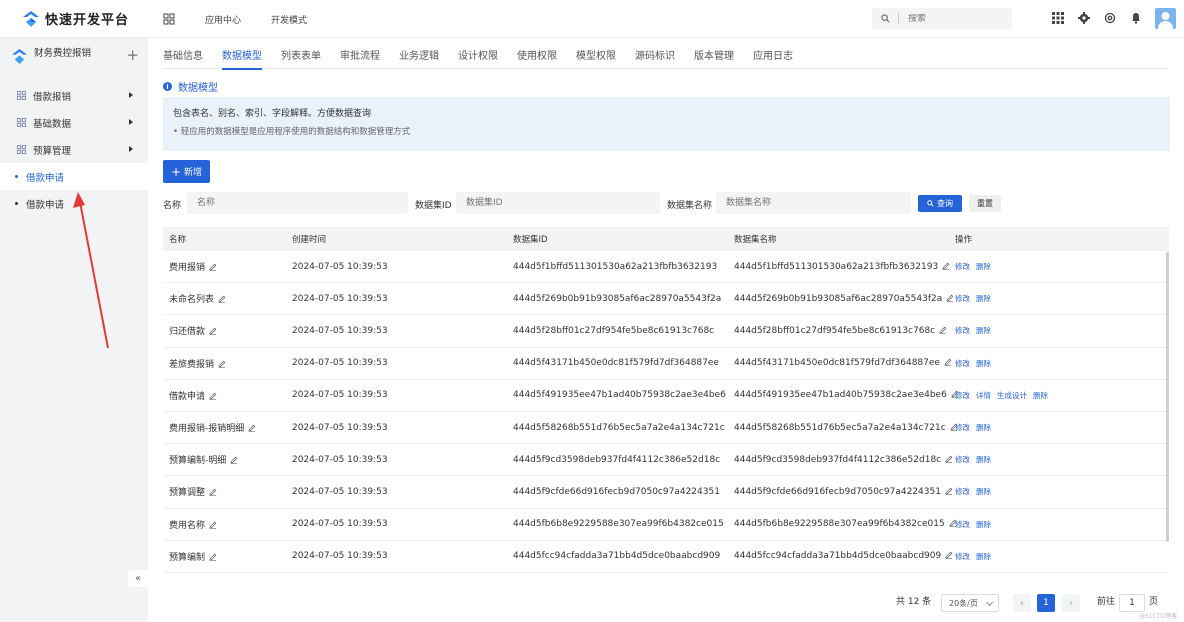 Image resolution: width=1184 pixels, height=622 pixels. I want to click on col-dataset-name: 数据集名称, so click(755, 240).